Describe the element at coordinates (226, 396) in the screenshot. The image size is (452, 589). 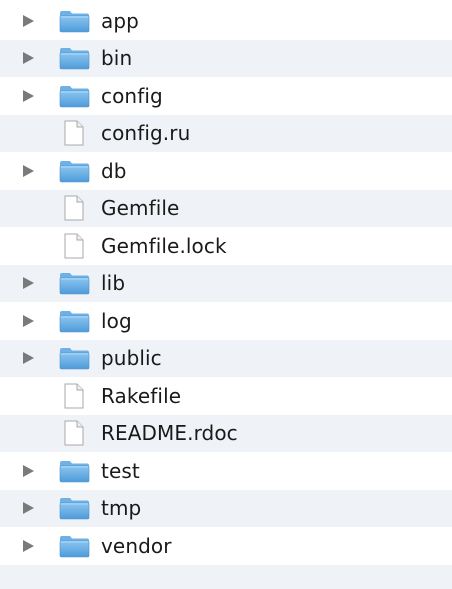
I see `file-row: Rakefile` at that location.